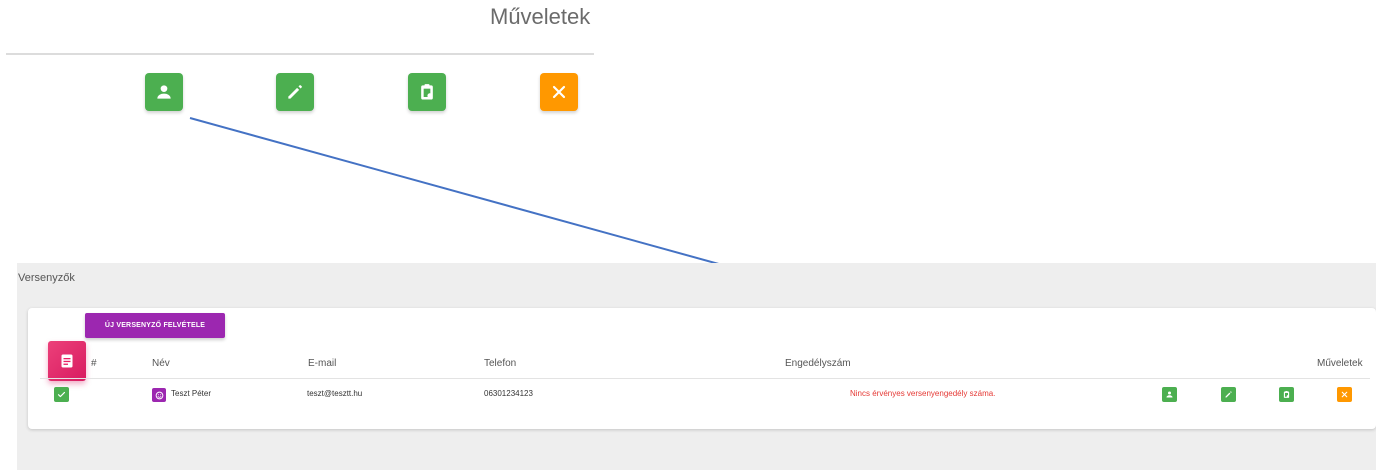  What do you see at coordinates (94, 363) in the screenshot?
I see `column-header-index: #` at bounding box center [94, 363].